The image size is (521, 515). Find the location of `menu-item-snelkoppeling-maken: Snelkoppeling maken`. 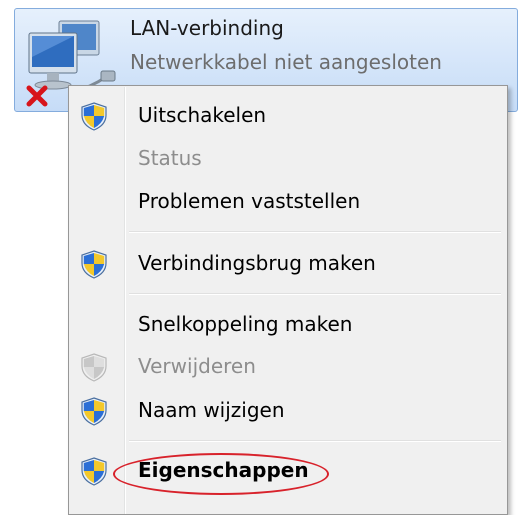

menu-item-snelkoppeling-maken: Snelkoppeling maken is located at coordinates (288, 324).